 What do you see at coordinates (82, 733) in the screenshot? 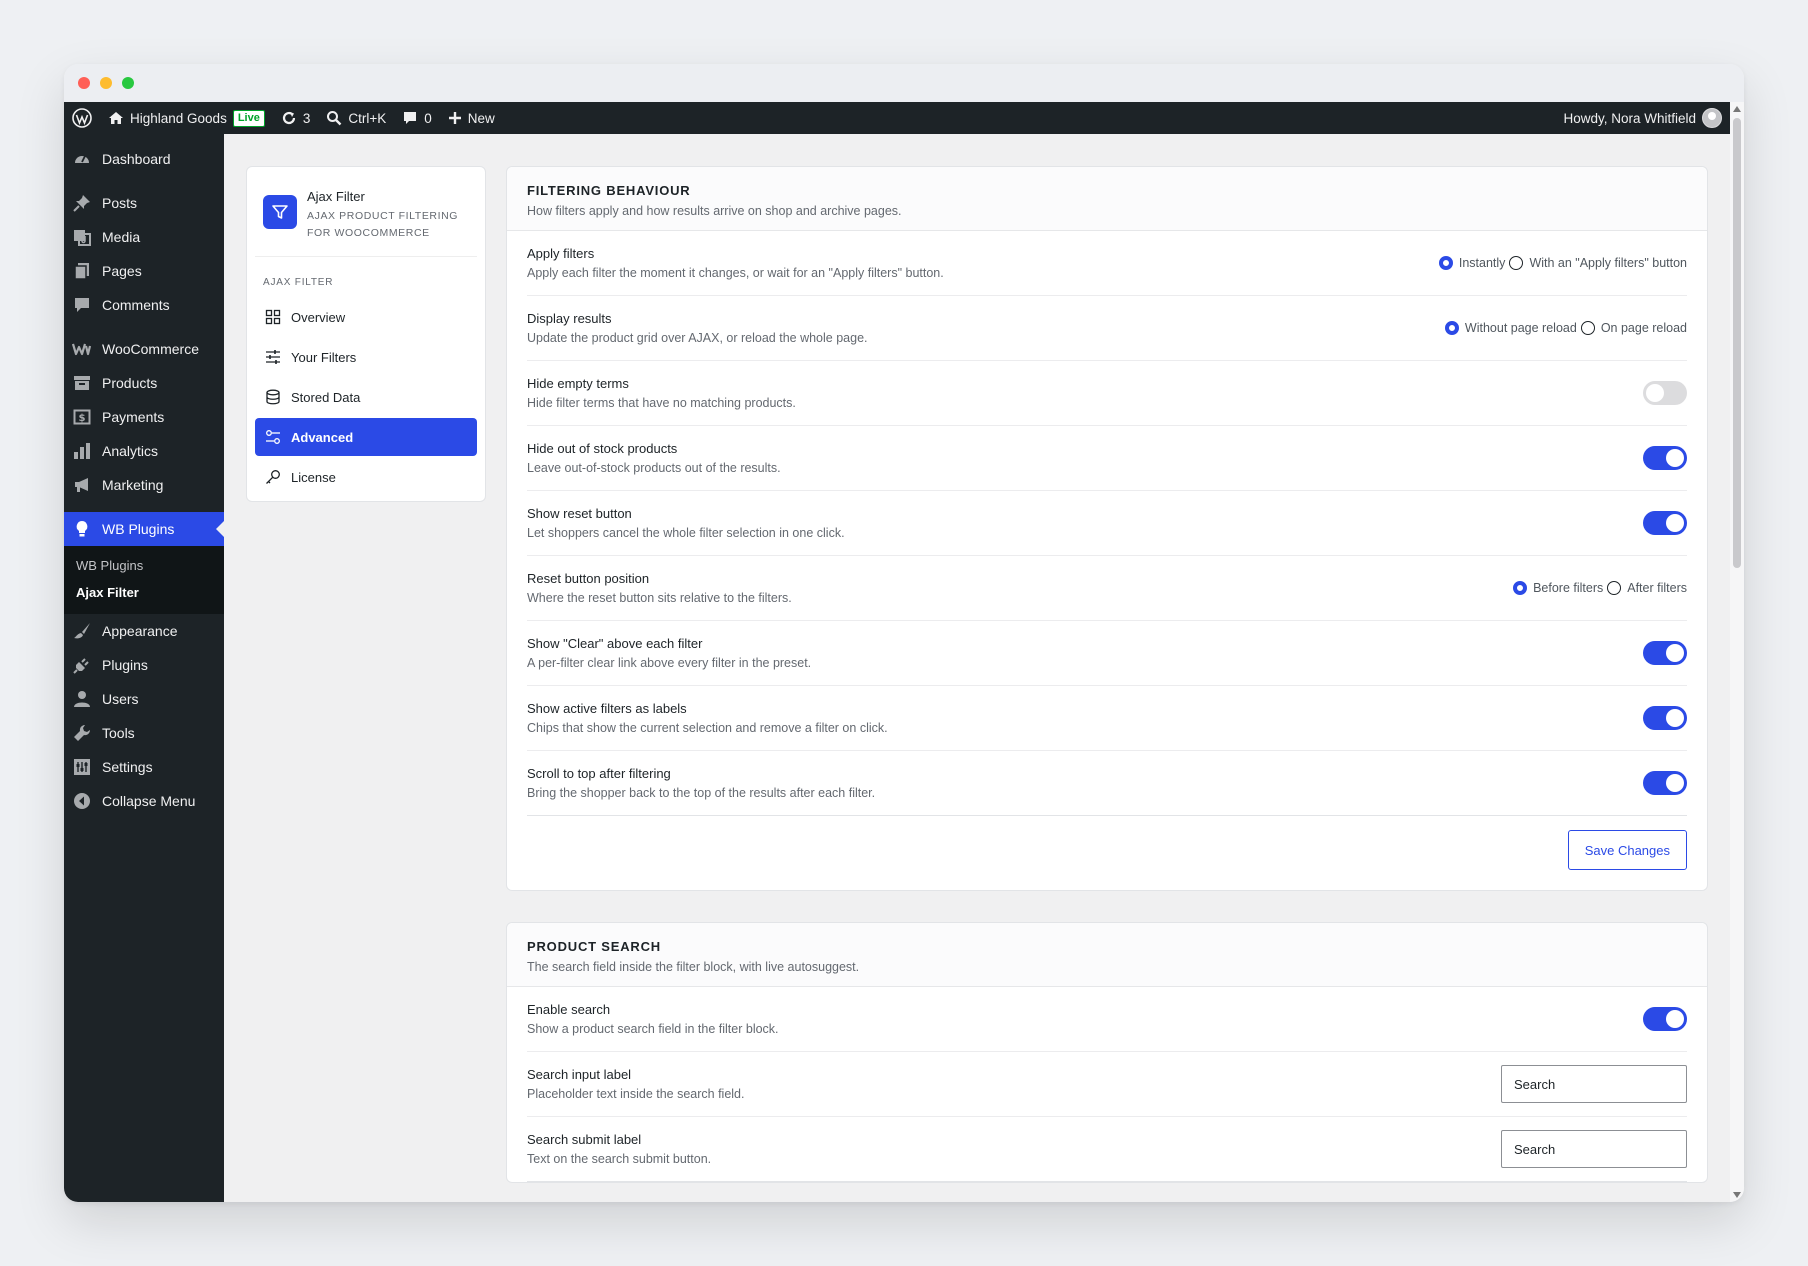
I see `wrench-icon` at bounding box center [82, 733].